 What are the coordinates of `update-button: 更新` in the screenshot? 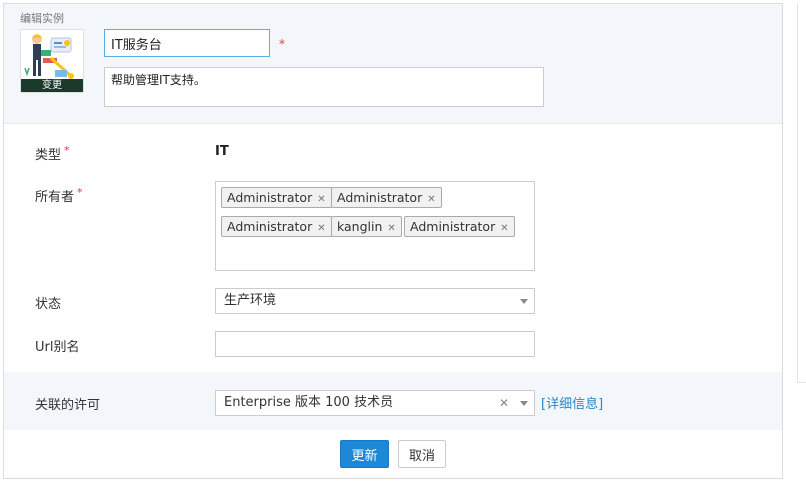 It's located at (364, 454).